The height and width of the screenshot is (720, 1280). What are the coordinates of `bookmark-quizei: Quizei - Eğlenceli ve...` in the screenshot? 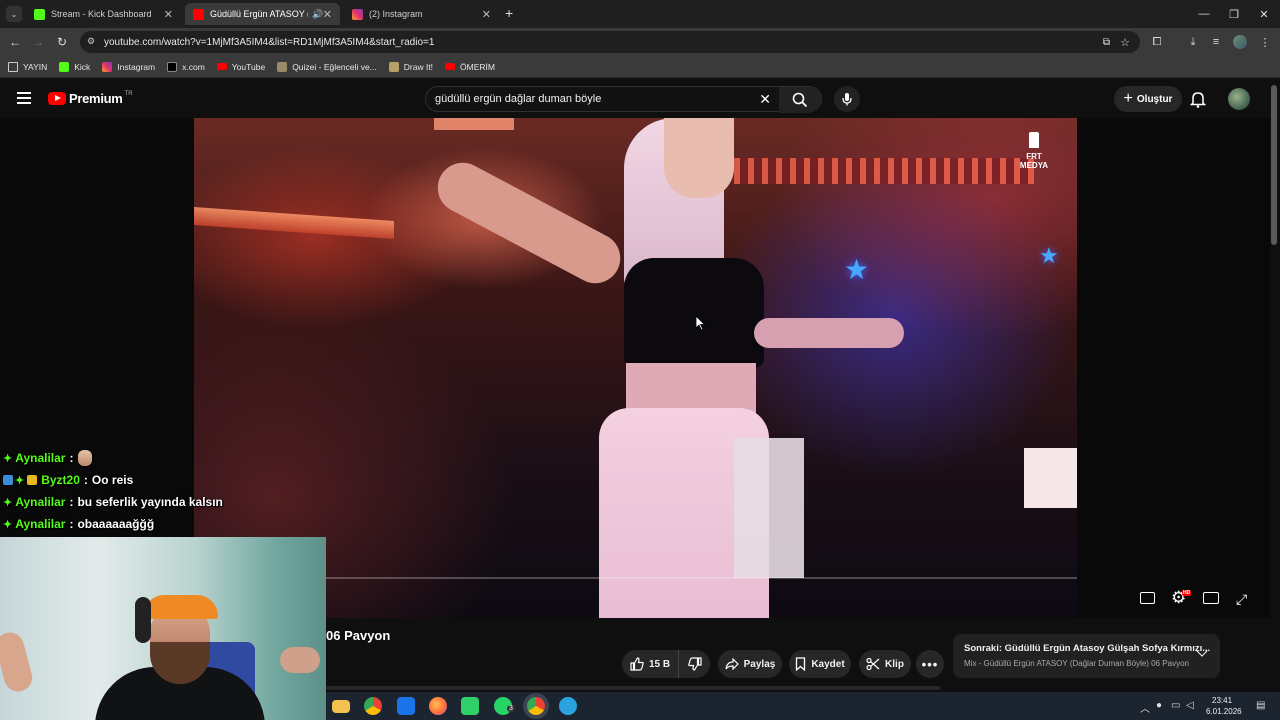 It's located at (327, 66).